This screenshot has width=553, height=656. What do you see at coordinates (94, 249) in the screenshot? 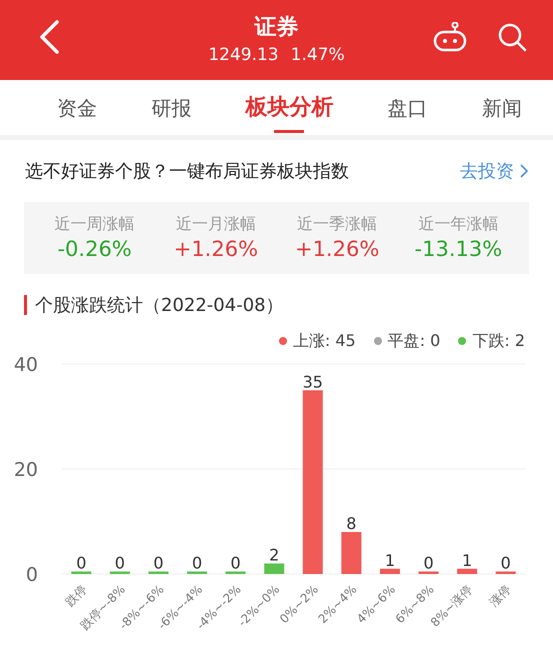
I see `stat-value: -0.26%` at bounding box center [94, 249].